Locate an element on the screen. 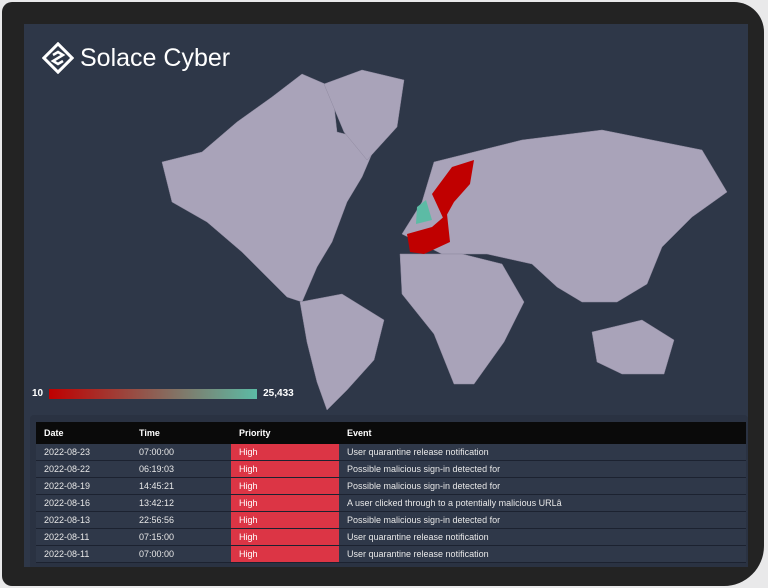 The image size is (768, 588). legend-min: 10 is located at coordinates (38, 393).